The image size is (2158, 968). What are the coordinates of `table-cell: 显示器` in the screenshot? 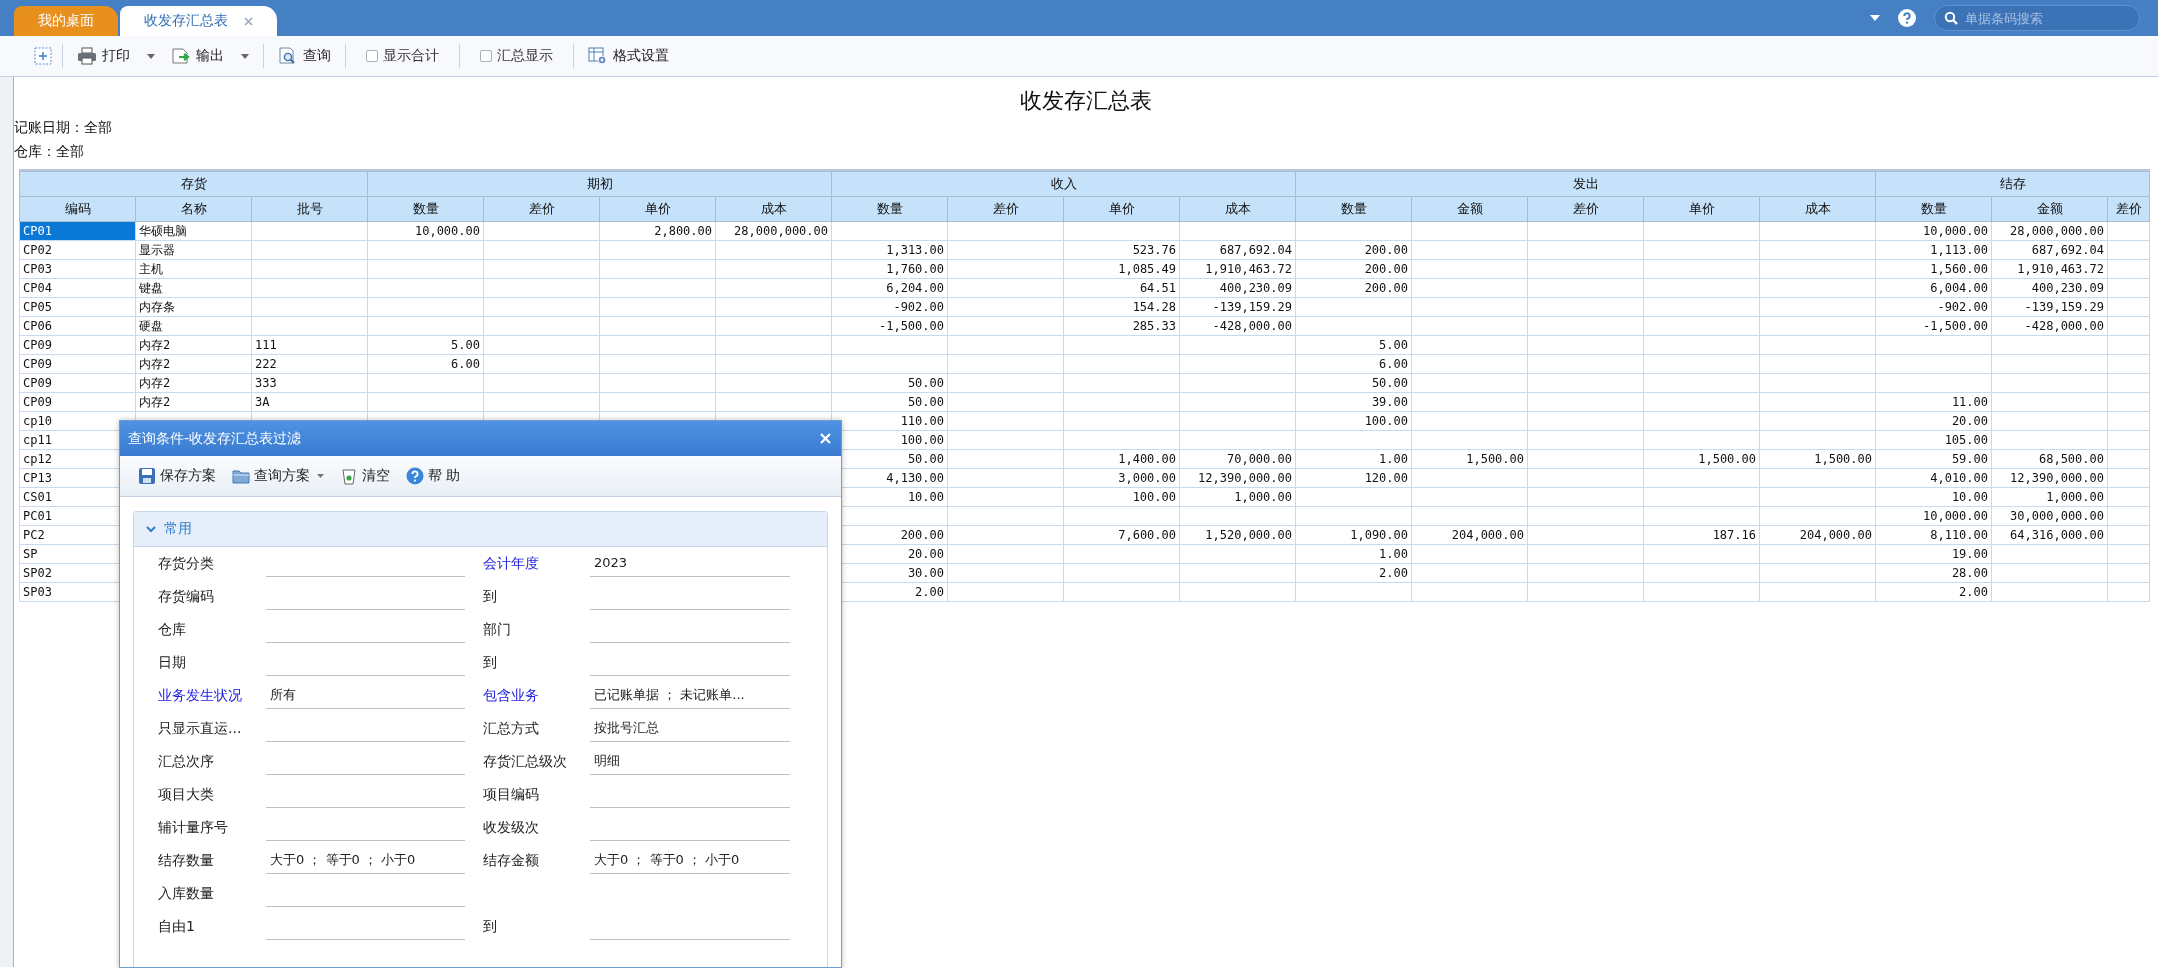 It's located at (157, 249).